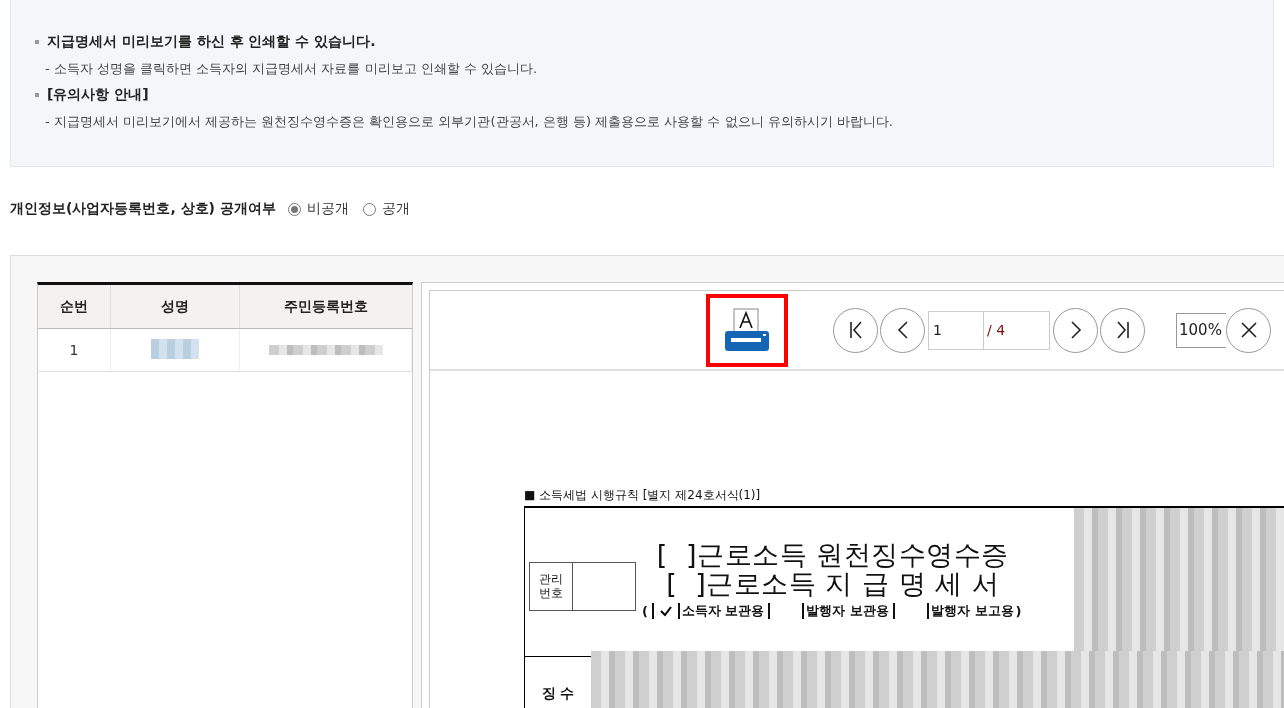 This screenshot has width=1284, height=708. Describe the element at coordinates (1122, 330) in the screenshot. I see `last-page-button` at that location.